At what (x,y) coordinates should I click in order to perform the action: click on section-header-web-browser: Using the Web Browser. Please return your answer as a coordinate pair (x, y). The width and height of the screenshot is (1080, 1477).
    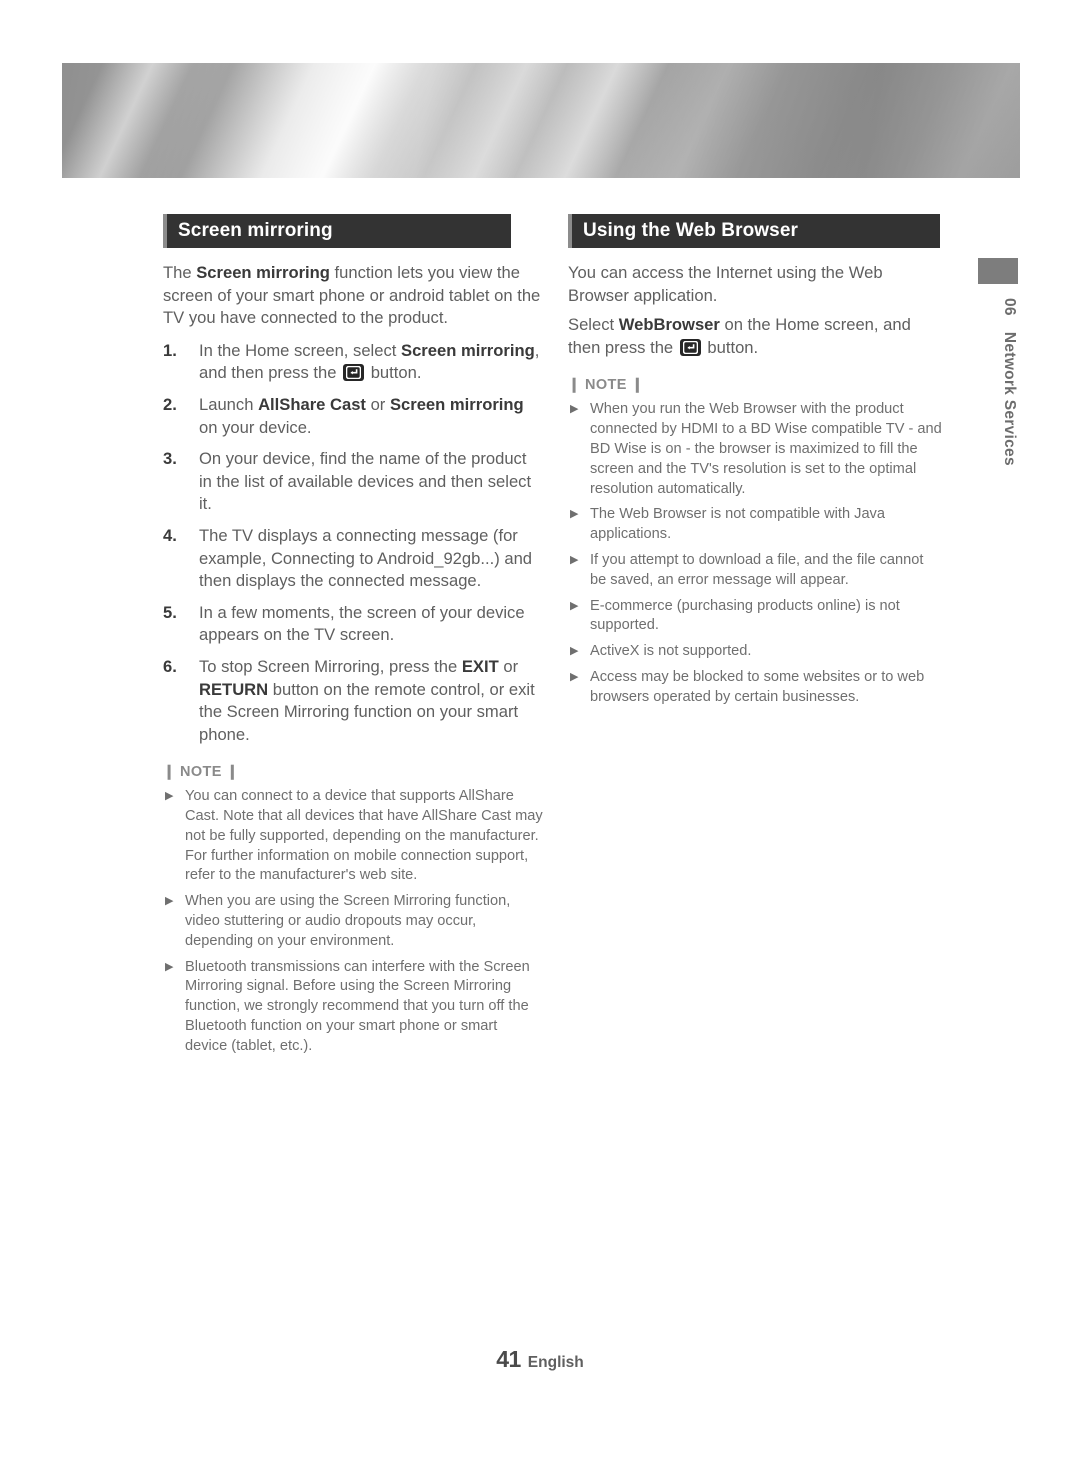
    Looking at the image, I should click on (754, 231).